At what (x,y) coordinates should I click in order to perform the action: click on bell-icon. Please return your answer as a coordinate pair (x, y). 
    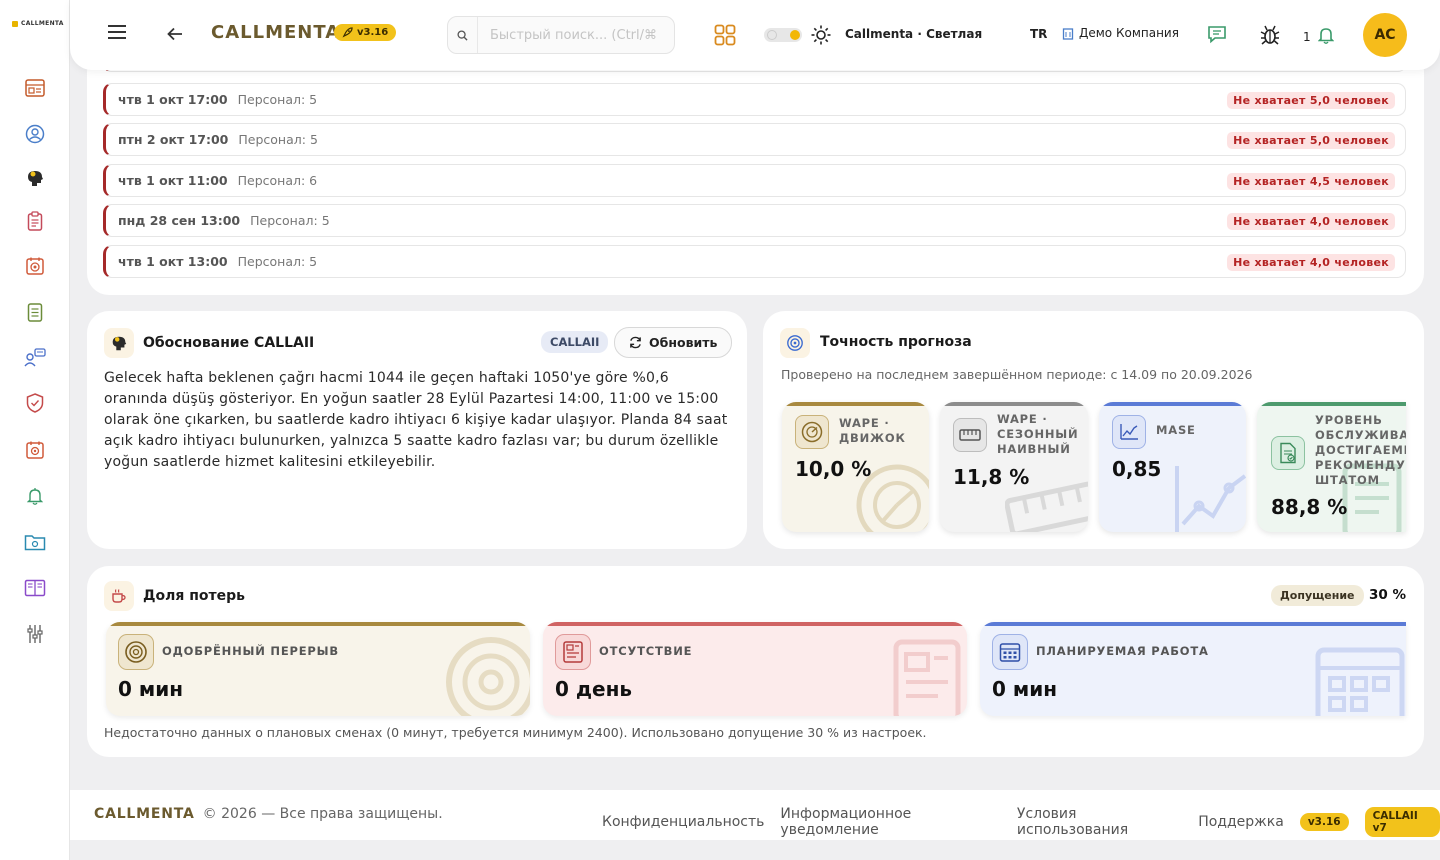
    Looking at the image, I should click on (35, 496).